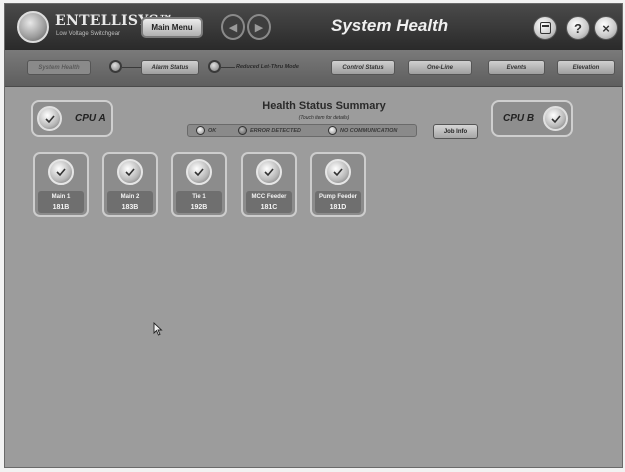  I want to click on device-tile-main-1: Main 1 181B, so click(61, 184).